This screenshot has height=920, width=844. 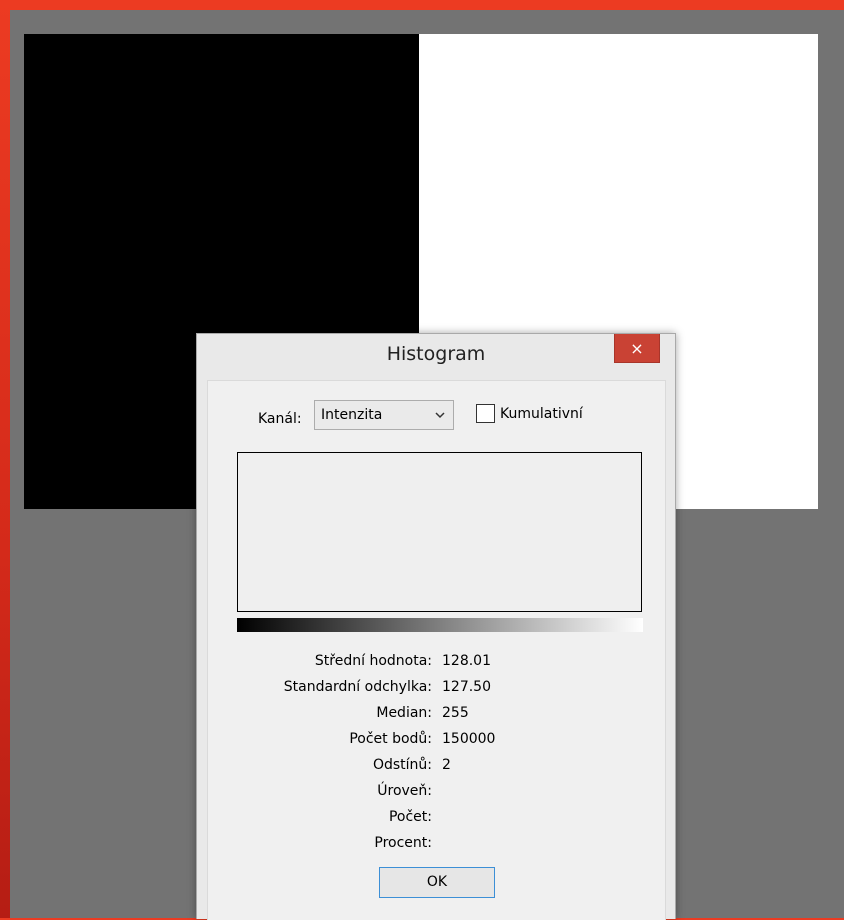 I want to click on stat-label: Standardní odchylka:, so click(x=357, y=687).